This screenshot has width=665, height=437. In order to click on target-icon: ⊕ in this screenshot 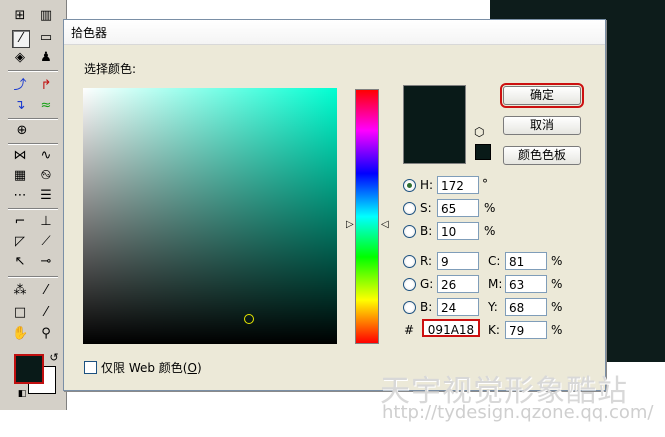, I will do `click(22, 131)`.